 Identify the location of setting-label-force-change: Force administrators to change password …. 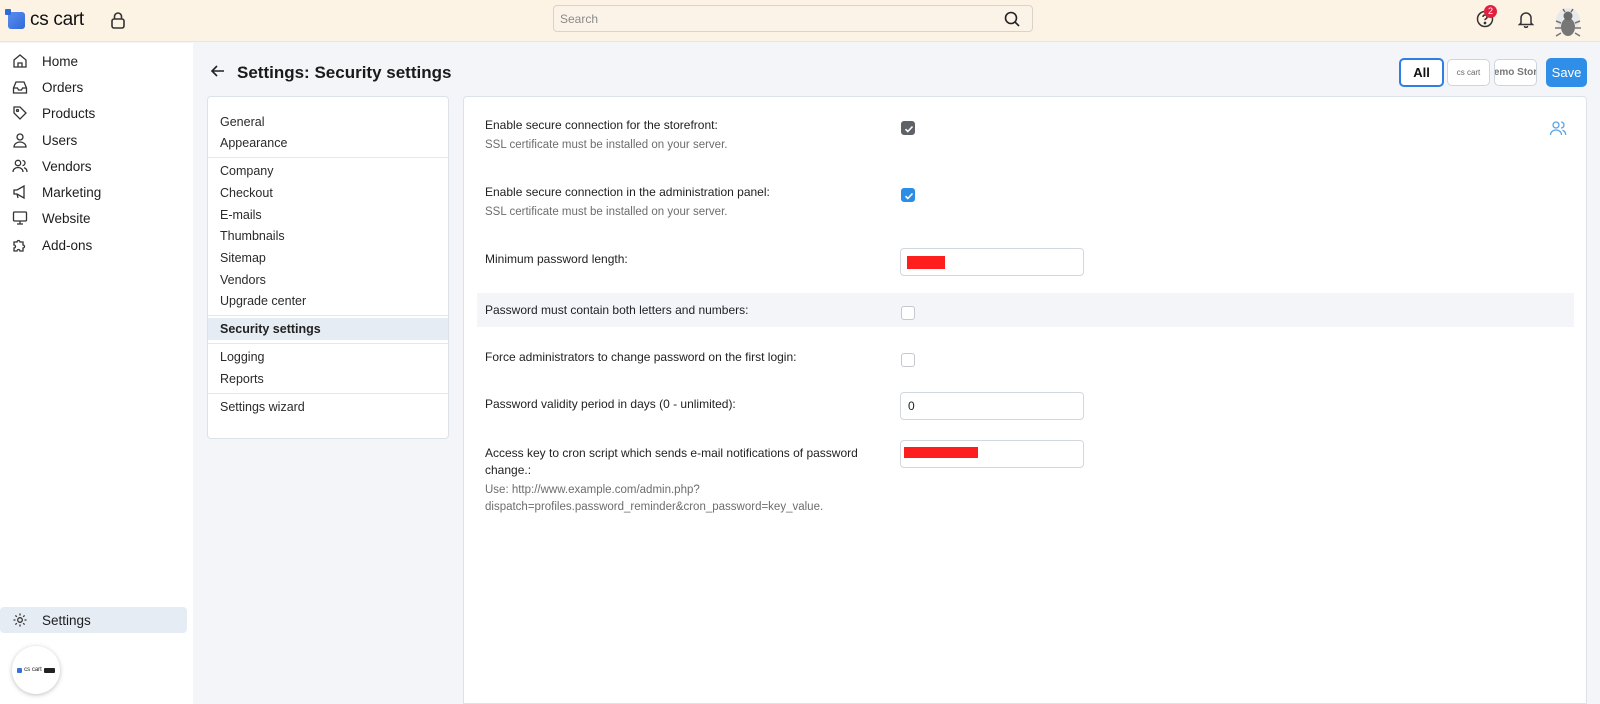
(641, 357).